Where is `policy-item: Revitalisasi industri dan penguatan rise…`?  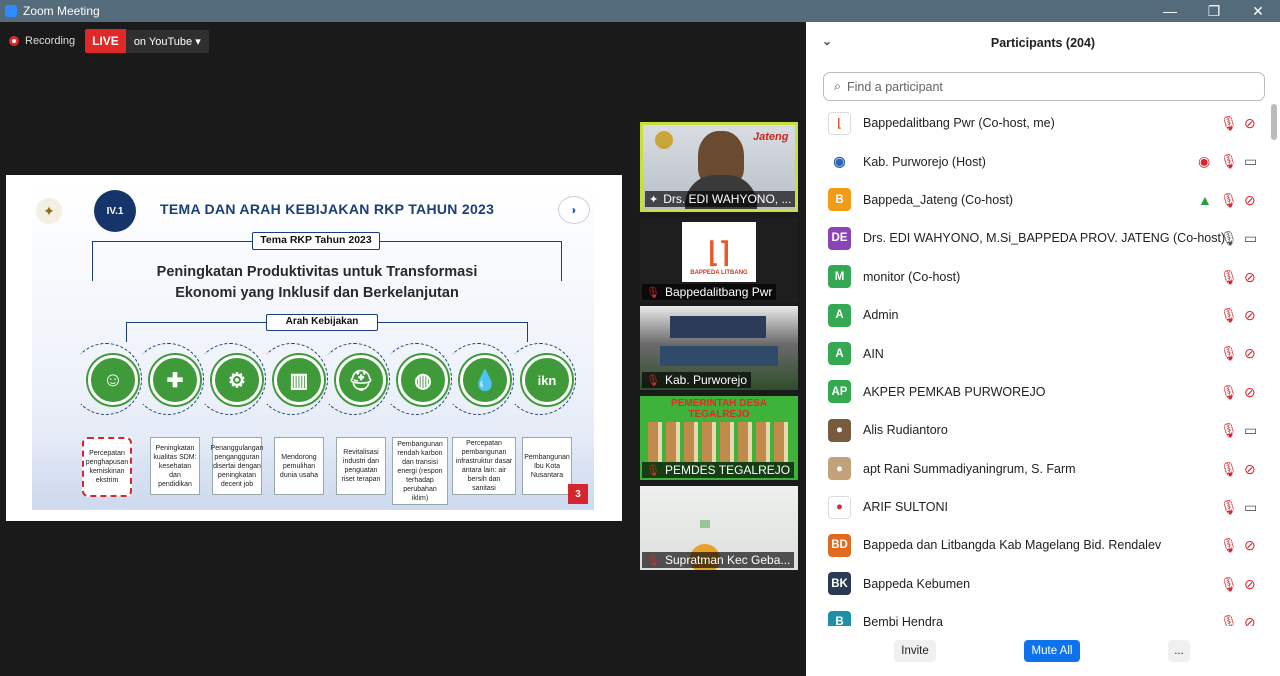
policy-item: Revitalisasi industri dan penguatan rise… is located at coordinates (361, 466).